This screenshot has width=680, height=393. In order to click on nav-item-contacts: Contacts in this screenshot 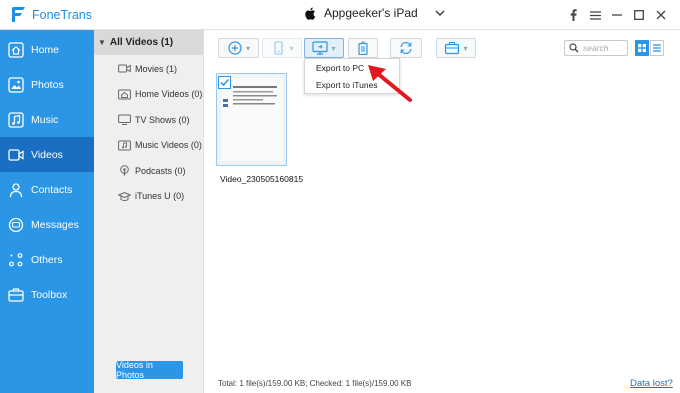, I will do `click(47, 189)`.